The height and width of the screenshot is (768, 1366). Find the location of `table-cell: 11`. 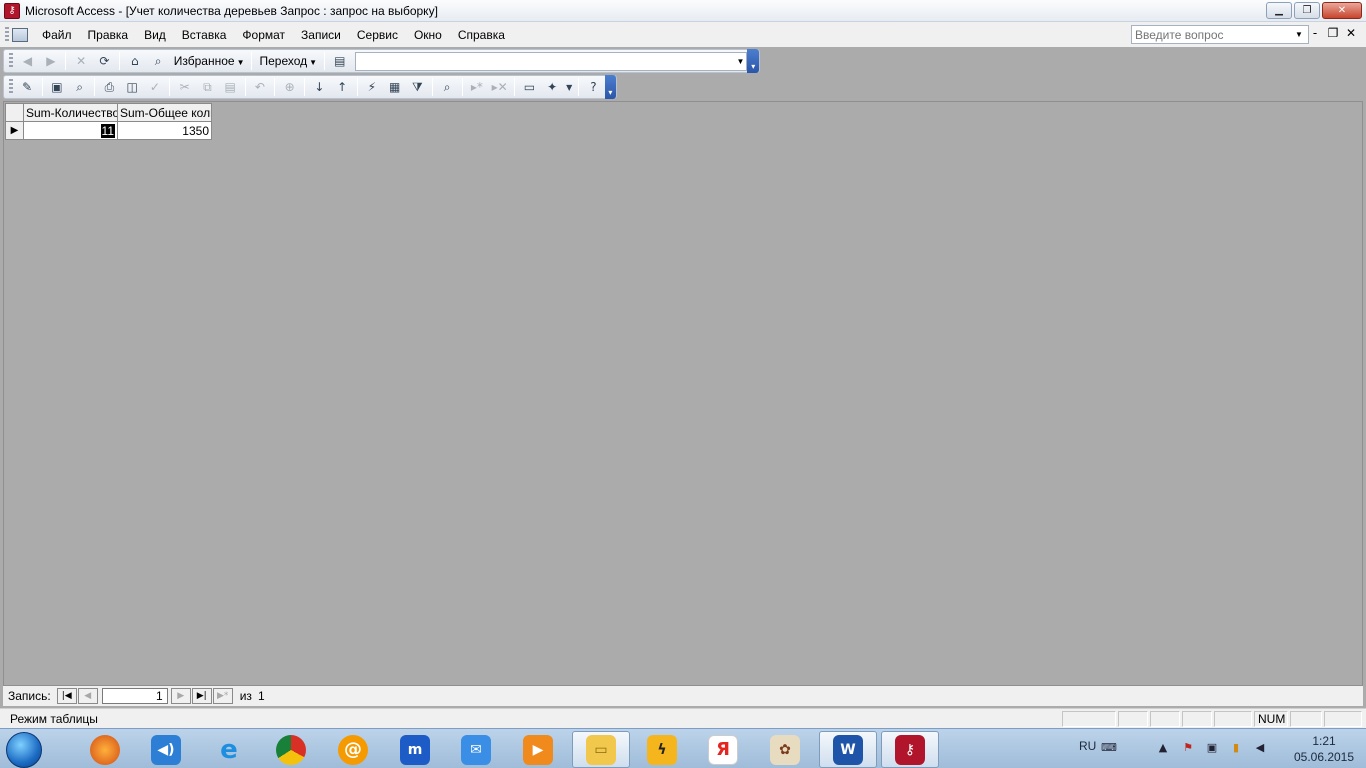

table-cell: 11 is located at coordinates (70, 130).